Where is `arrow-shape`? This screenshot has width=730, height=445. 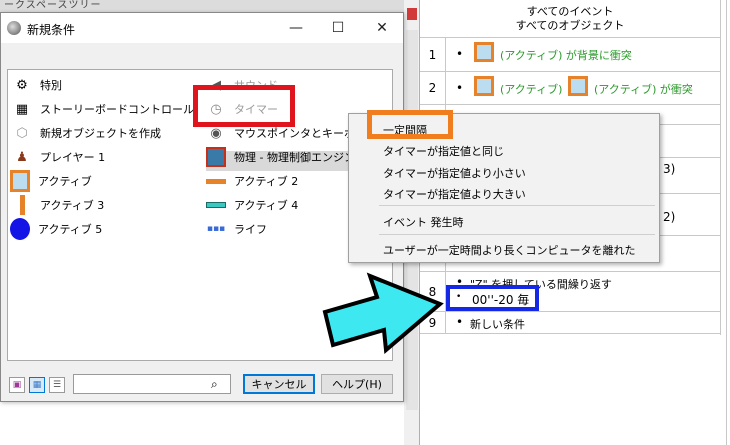 arrow-shape is located at coordinates (383, 313).